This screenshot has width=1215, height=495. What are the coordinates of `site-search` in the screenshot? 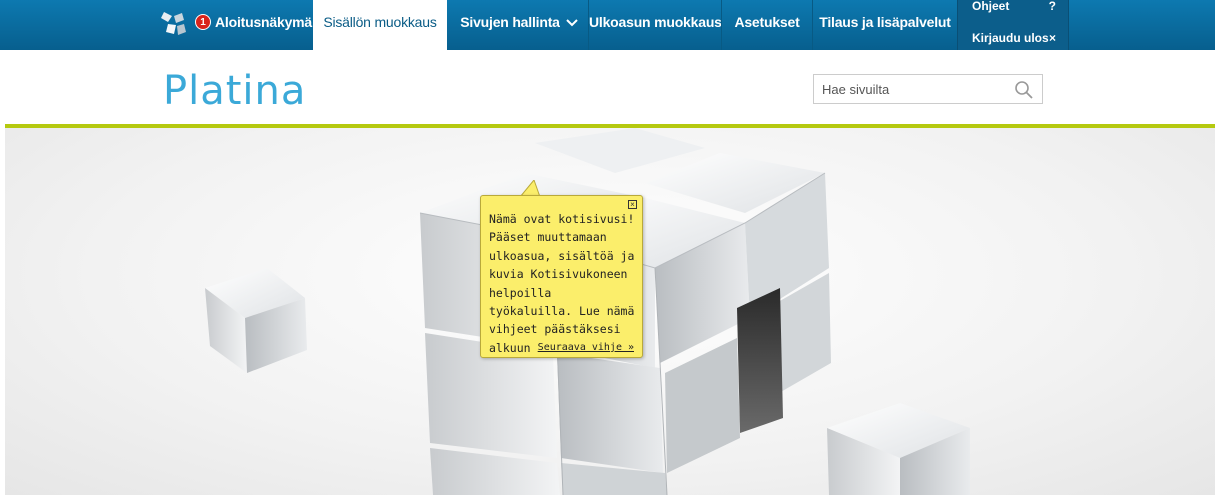 It's located at (928, 89).